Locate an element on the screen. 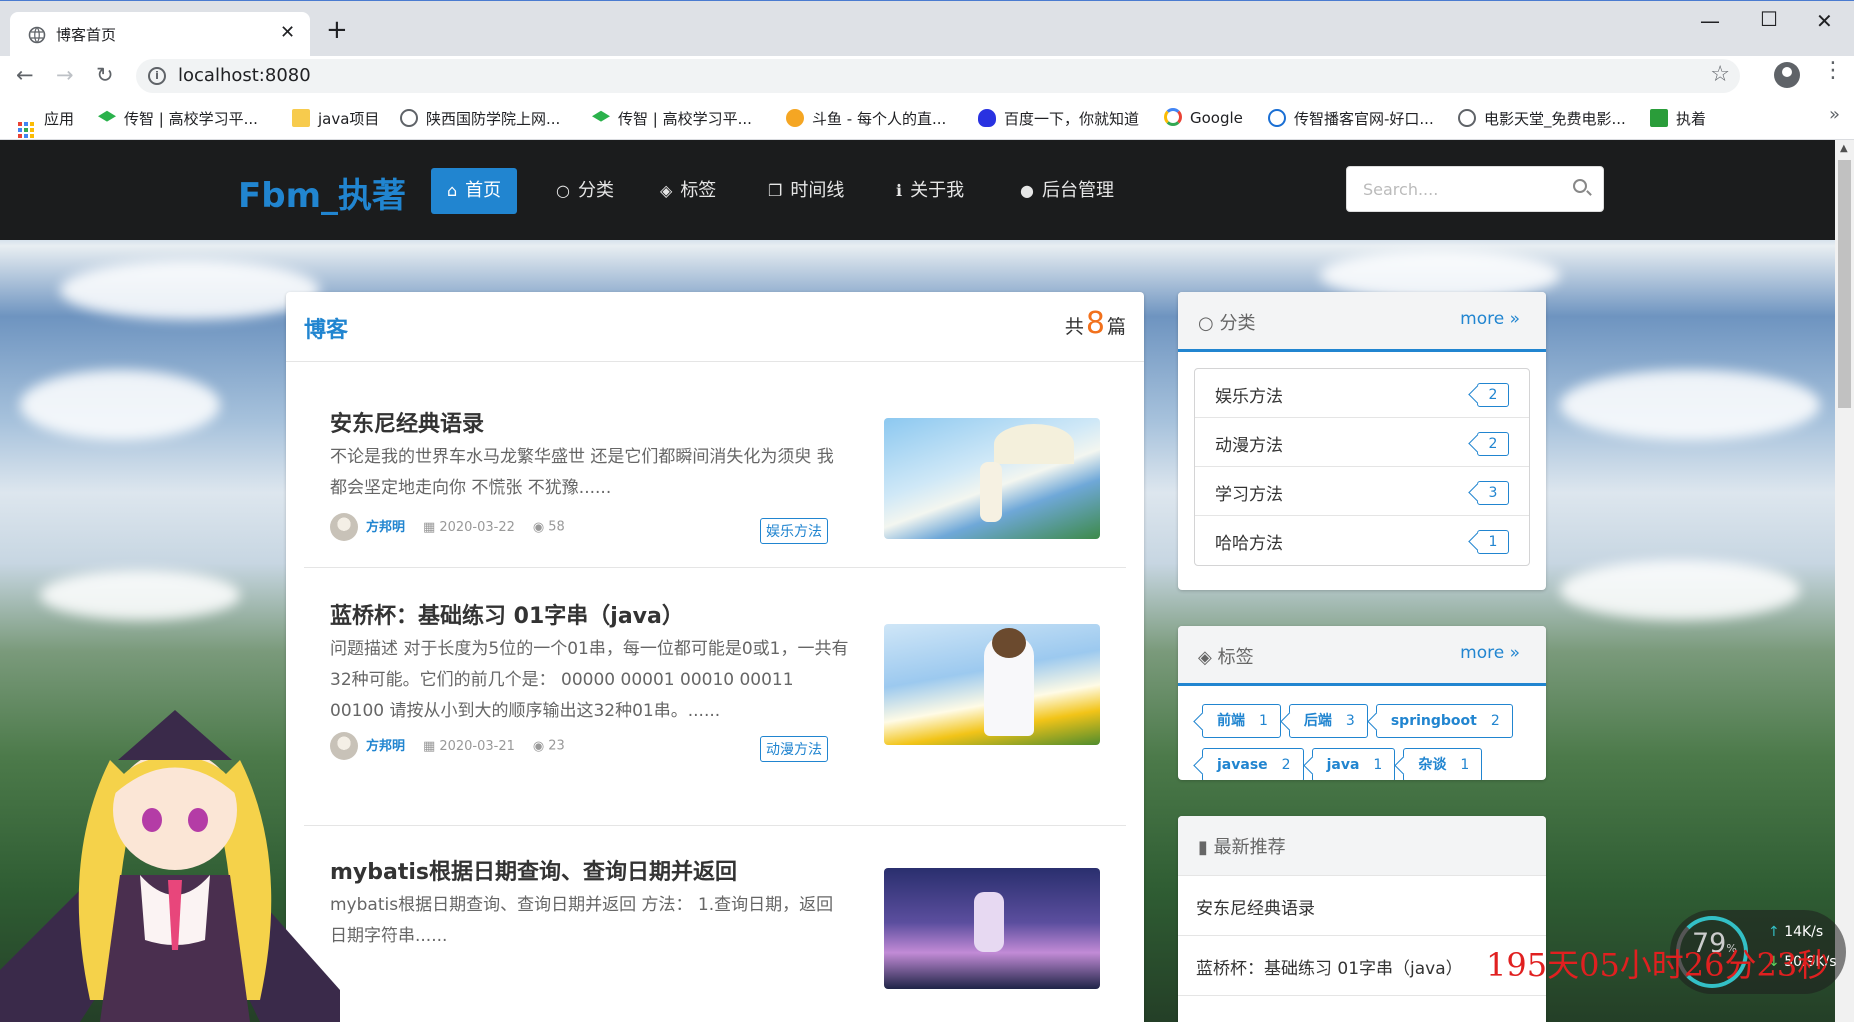  nav-tags: ◈ 标签 is located at coordinates (688, 191).